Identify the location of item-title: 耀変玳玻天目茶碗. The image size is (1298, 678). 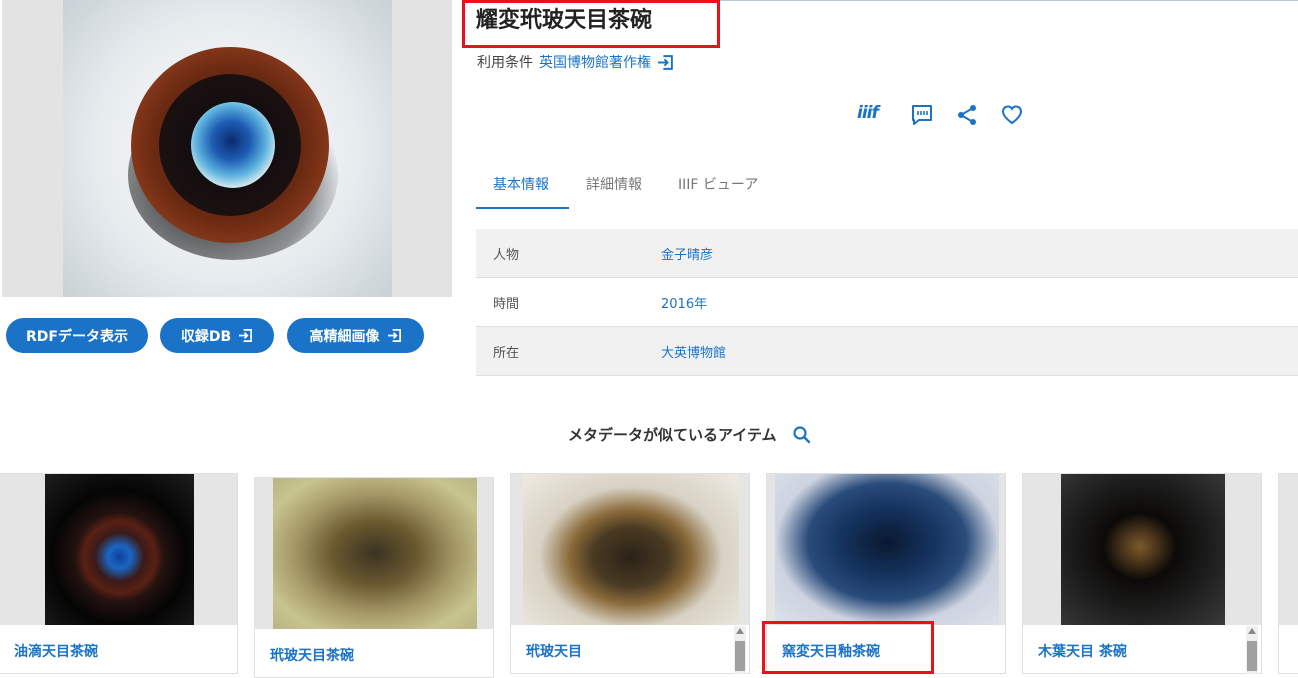
(564, 20).